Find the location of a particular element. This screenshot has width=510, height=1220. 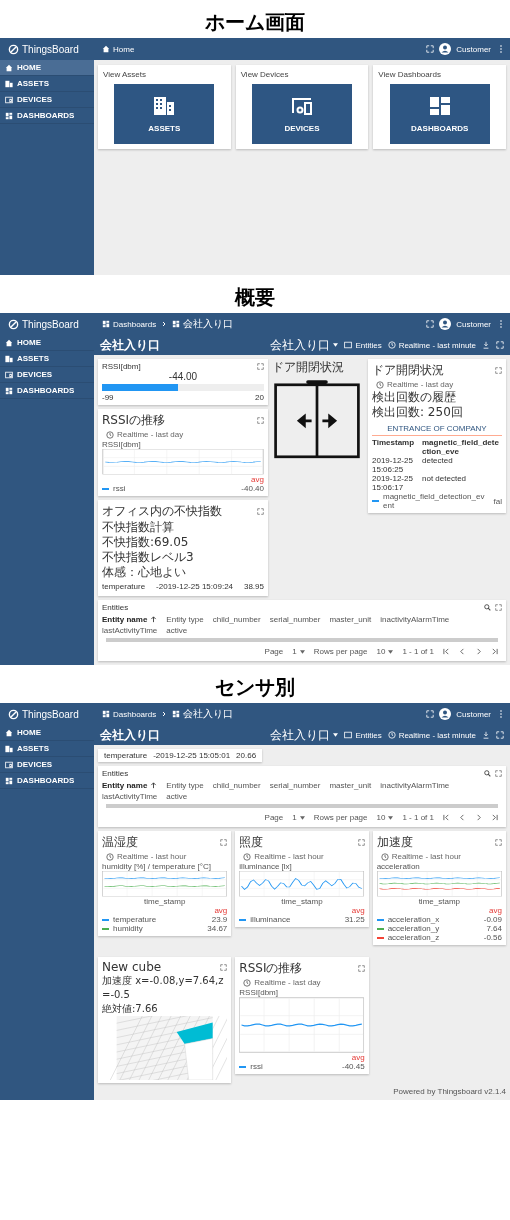

widget-text: 検出回数: 250回 is located at coordinates (418, 412).